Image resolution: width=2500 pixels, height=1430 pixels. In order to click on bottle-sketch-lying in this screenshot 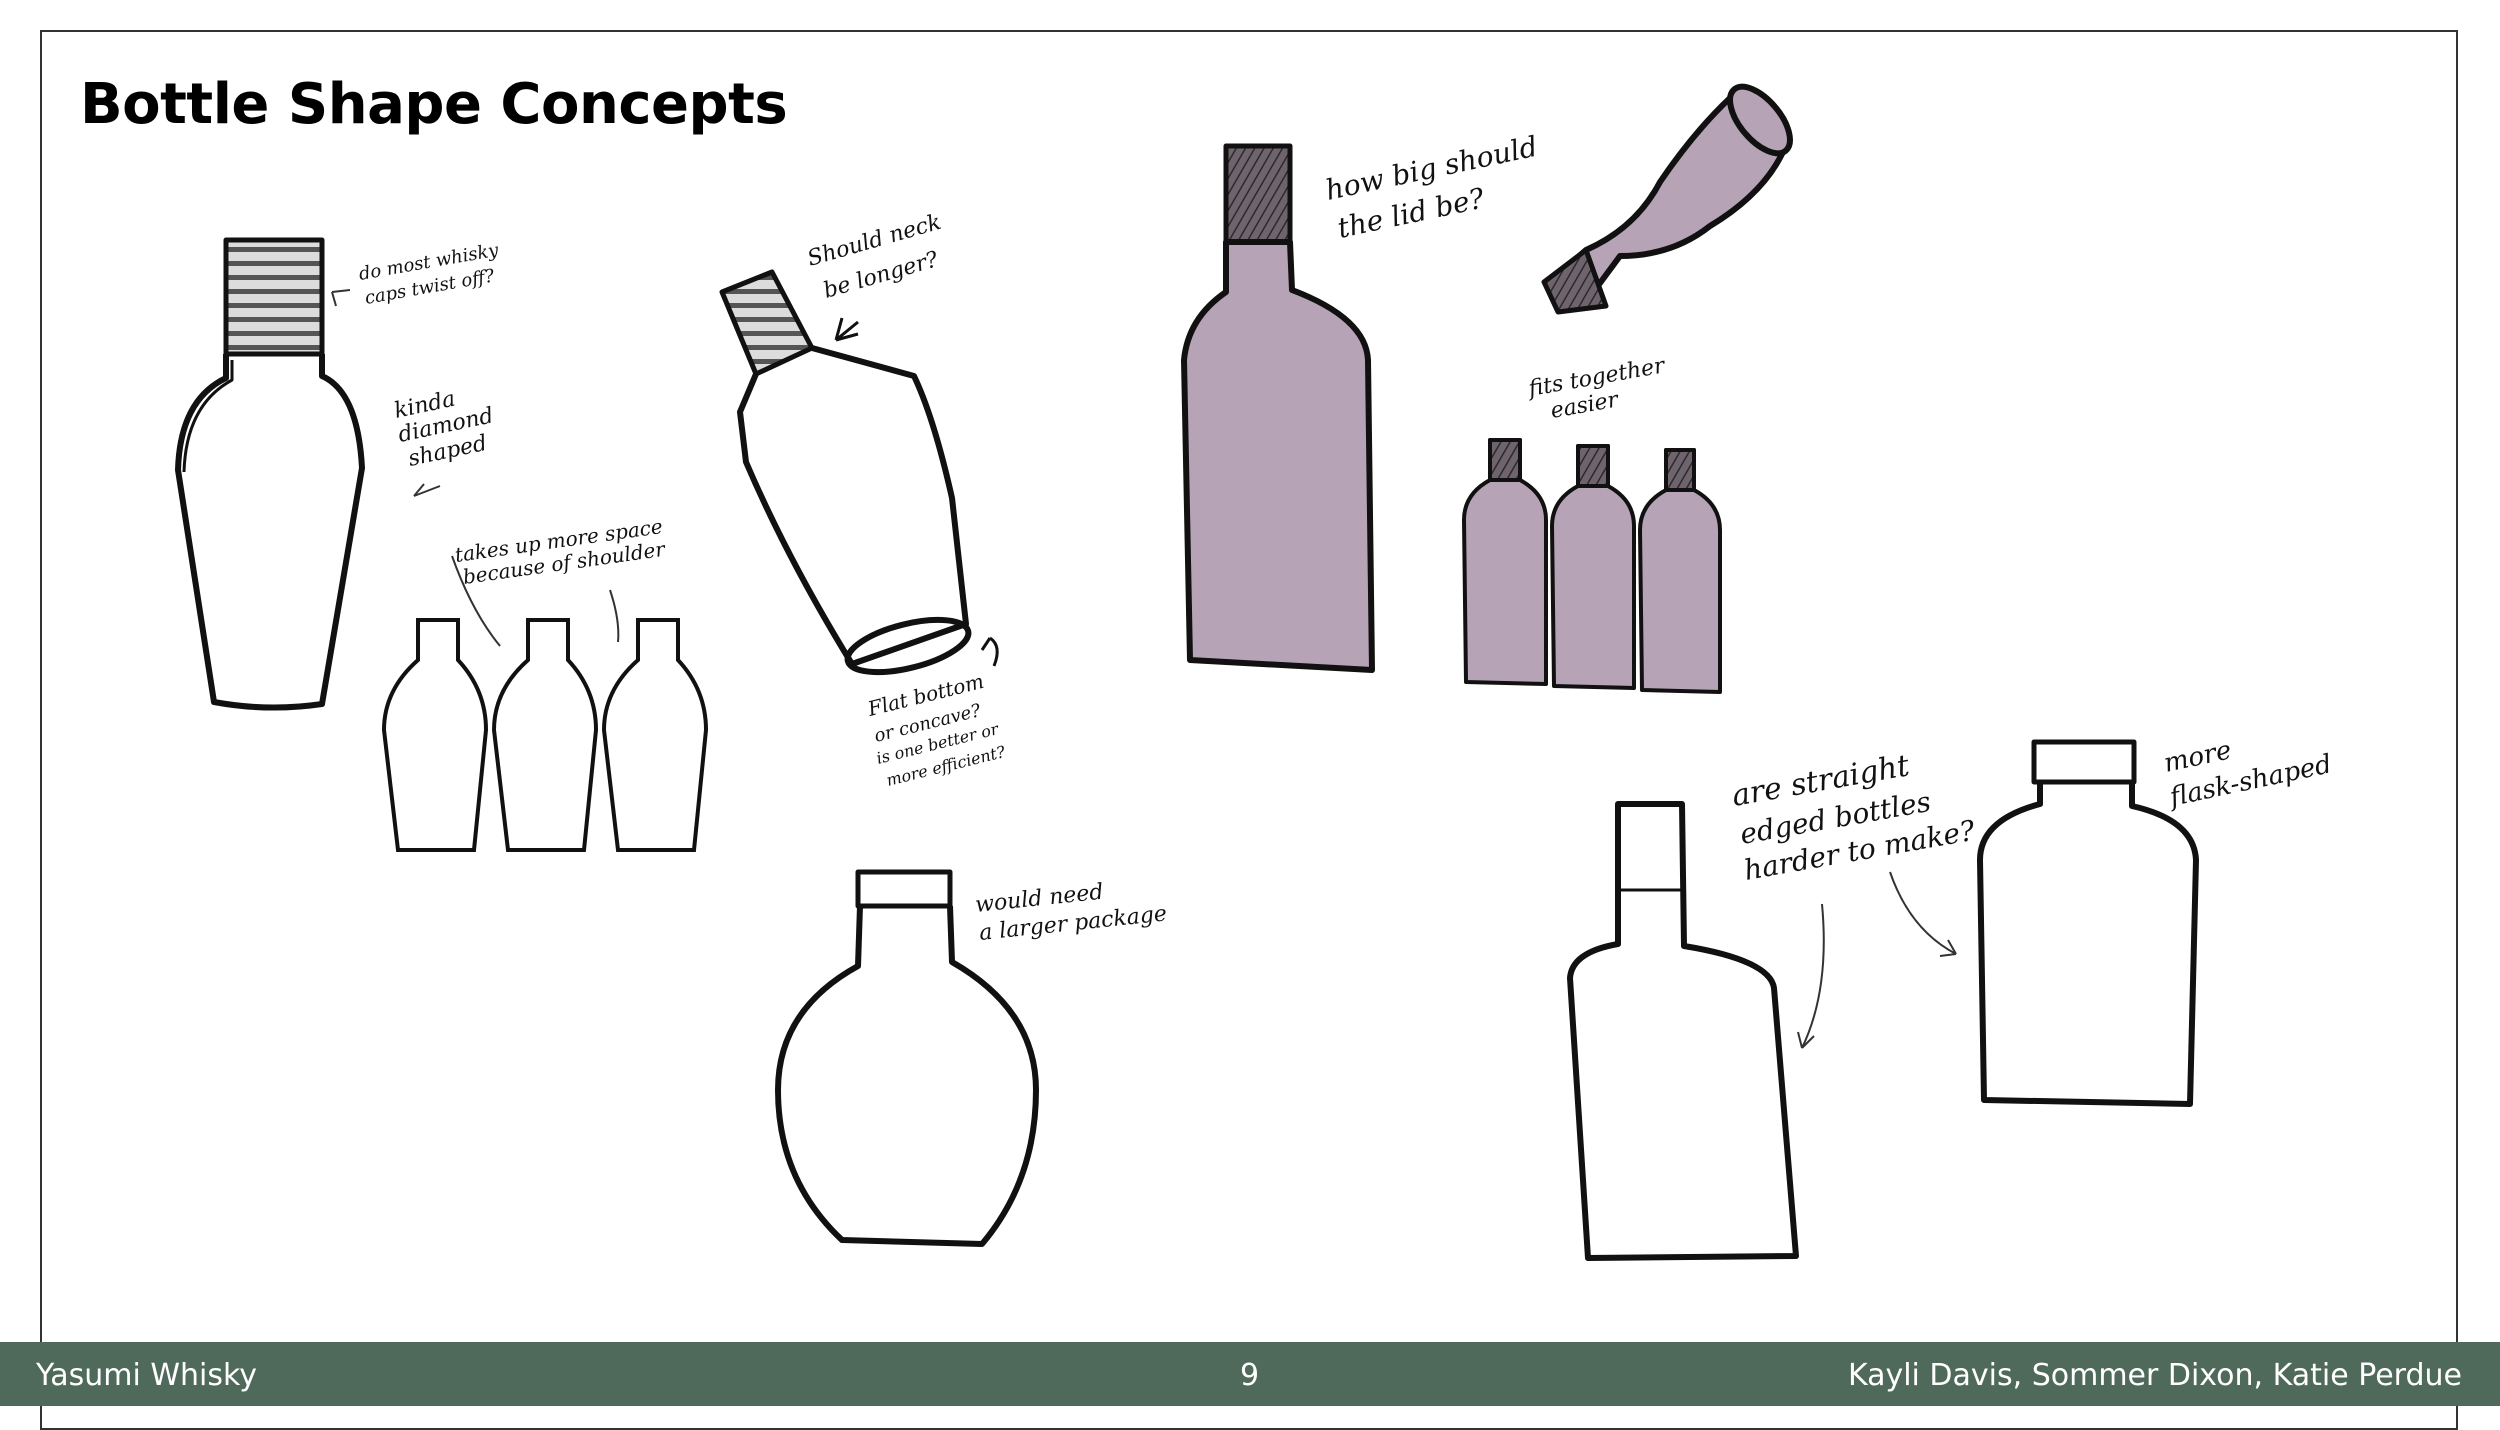, I will do `click(1667, 199)`.